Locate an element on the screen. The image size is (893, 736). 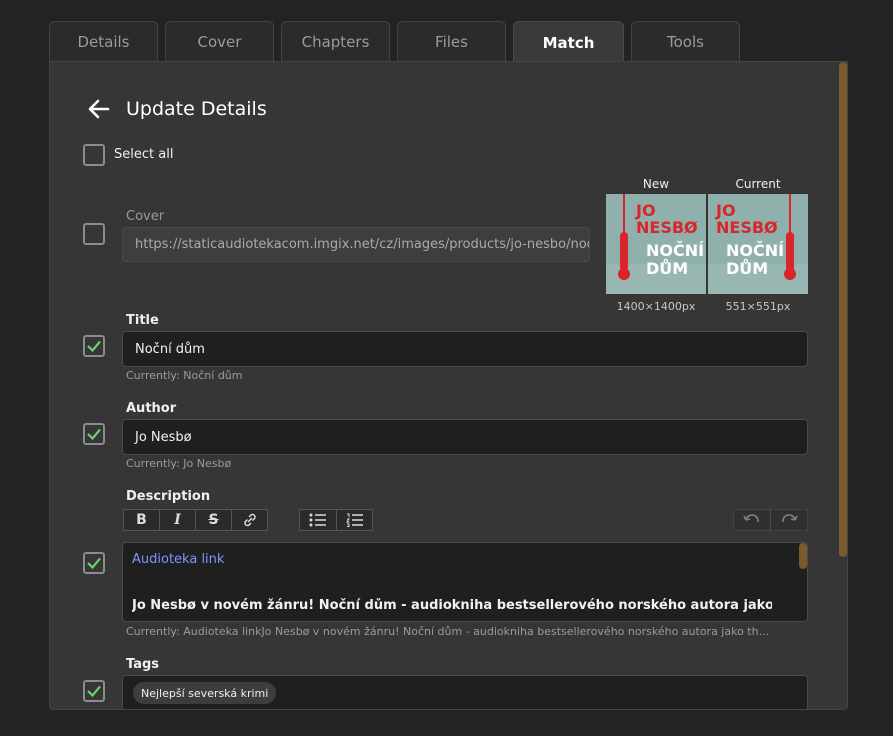
author-input: Jo Nesbø is located at coordinates (465, 437).